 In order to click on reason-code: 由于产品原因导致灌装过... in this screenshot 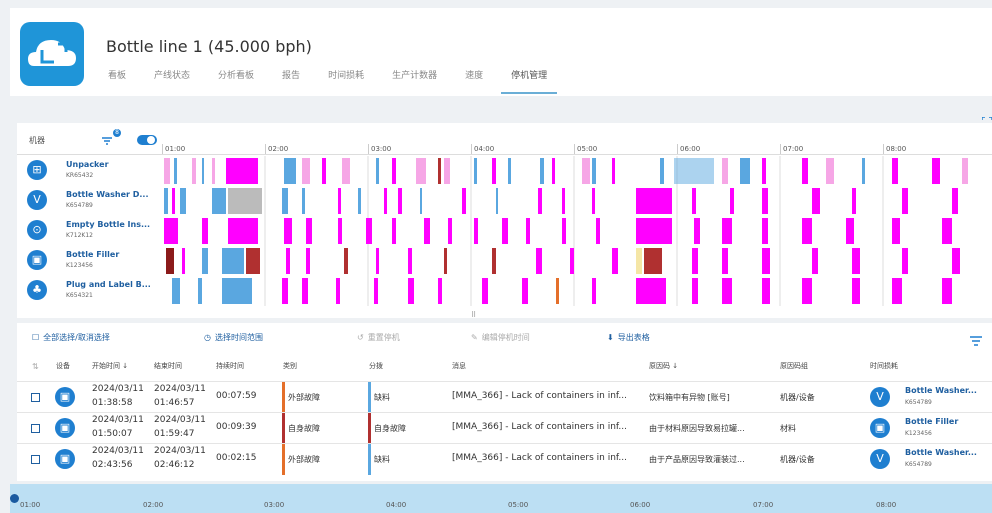, I will do `click(697, 459)`.